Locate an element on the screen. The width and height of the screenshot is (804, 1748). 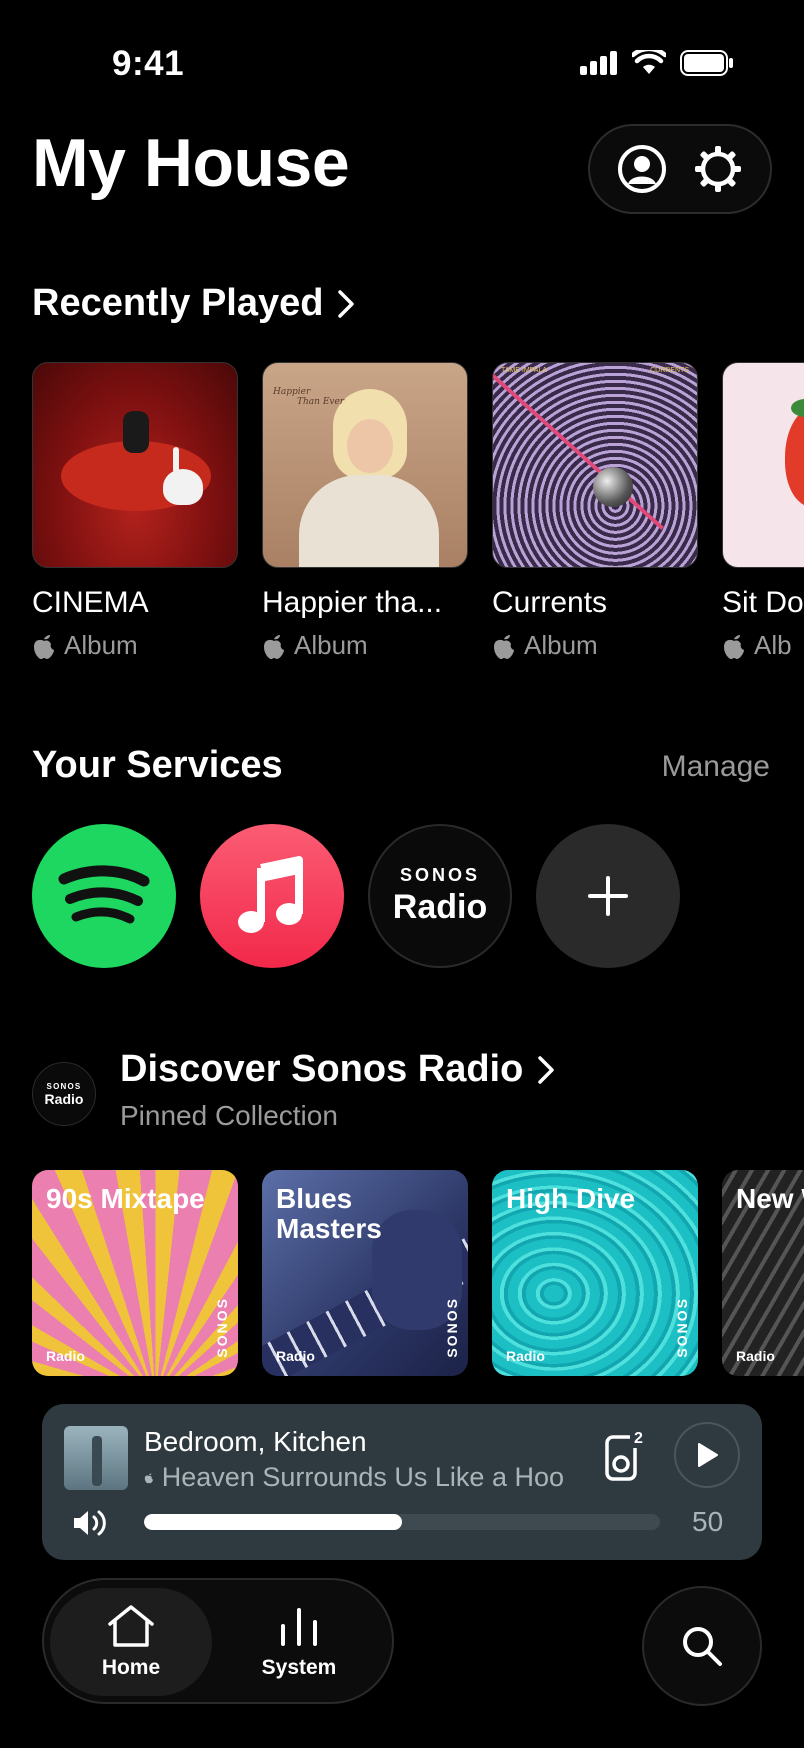
battery-icon is located at coordinates (706, 63).